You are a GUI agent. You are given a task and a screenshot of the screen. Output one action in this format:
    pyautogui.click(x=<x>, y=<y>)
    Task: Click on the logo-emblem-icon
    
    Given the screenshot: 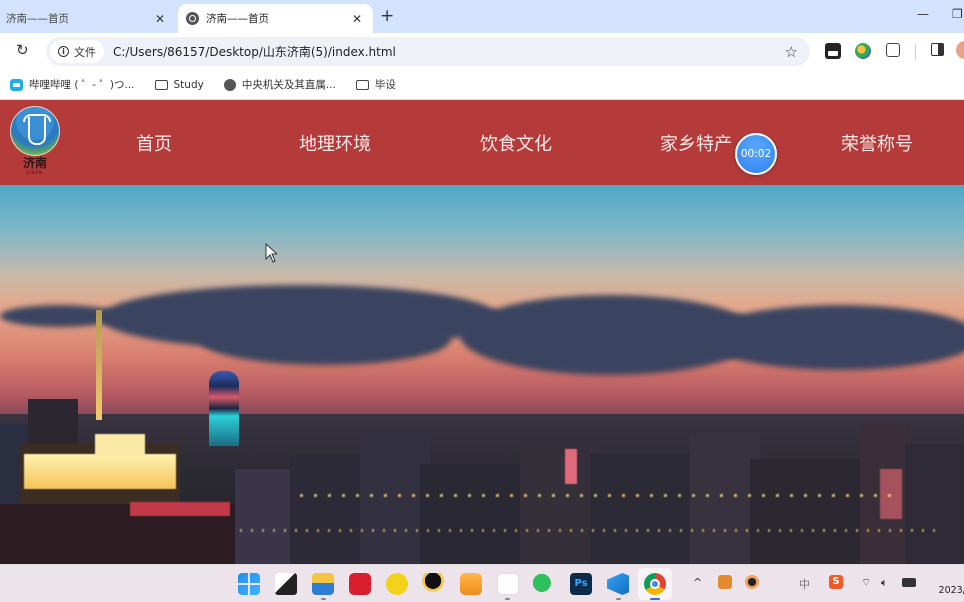 What is the action you would take?
    pyautogui.click(x=35, y=131)
    